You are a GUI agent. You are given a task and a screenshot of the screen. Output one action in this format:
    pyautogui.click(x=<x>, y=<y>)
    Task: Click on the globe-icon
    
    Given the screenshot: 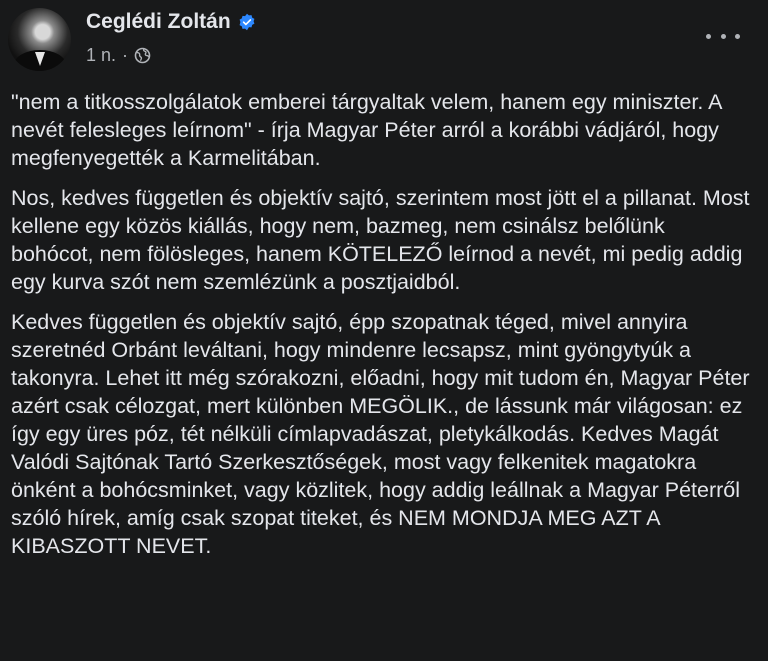 What is the action you would take?
    pyautogui.click(x=142, y=55)
    